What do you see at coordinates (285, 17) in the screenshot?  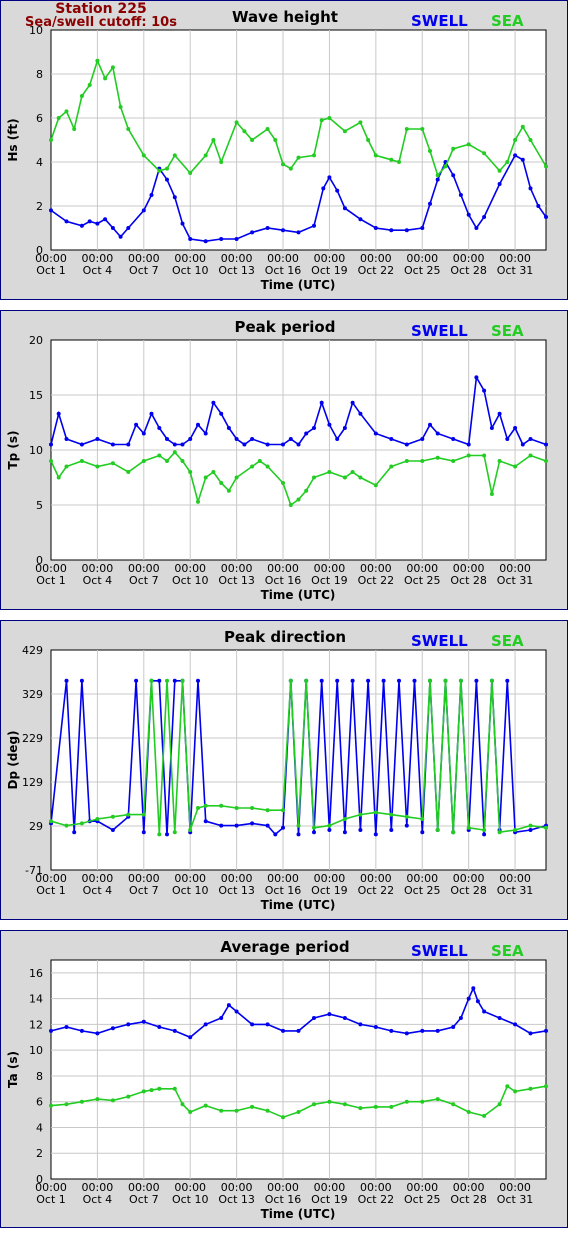 I see `chart-title: Wave height` at bounding box center [285, 17].